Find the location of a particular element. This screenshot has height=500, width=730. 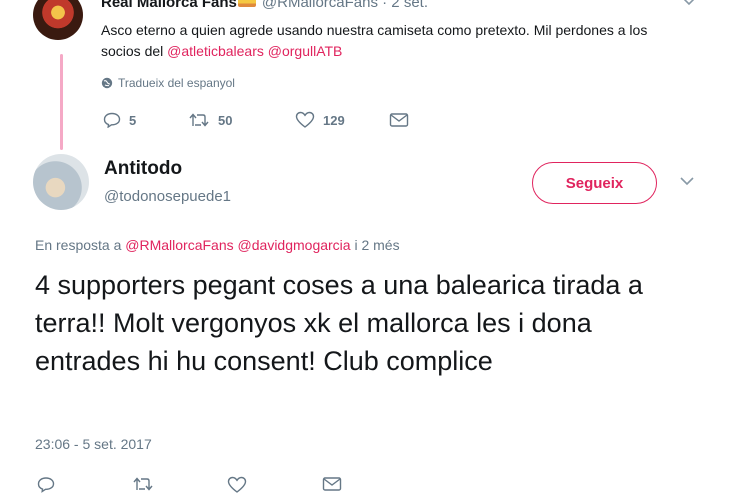

parent-like-button: 129 is located at coordinates (342, 120).